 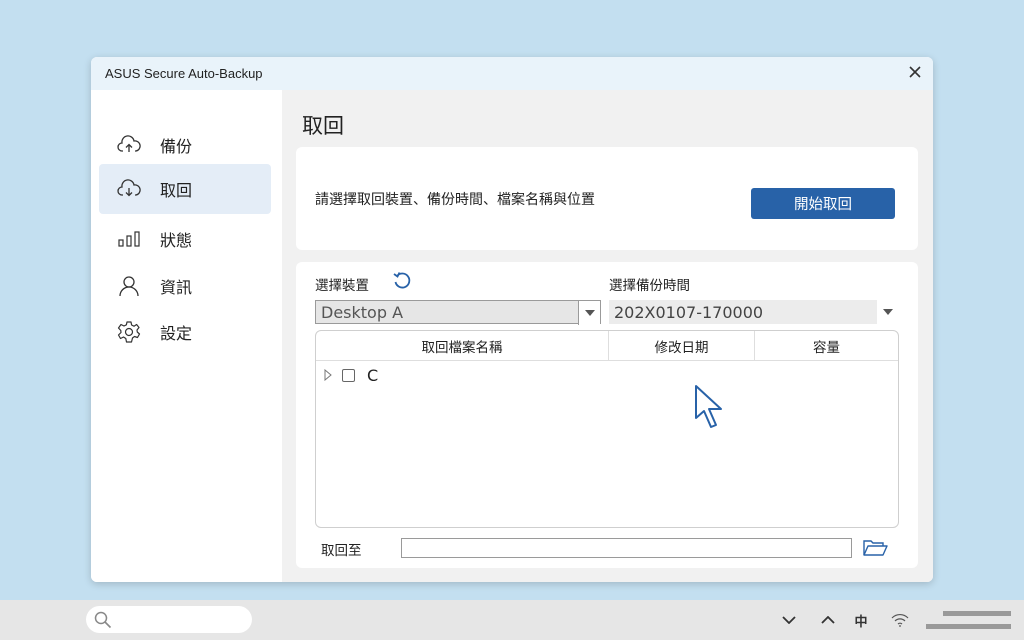 I want to click on chevron-up-icon, so click(x=828, y=620).